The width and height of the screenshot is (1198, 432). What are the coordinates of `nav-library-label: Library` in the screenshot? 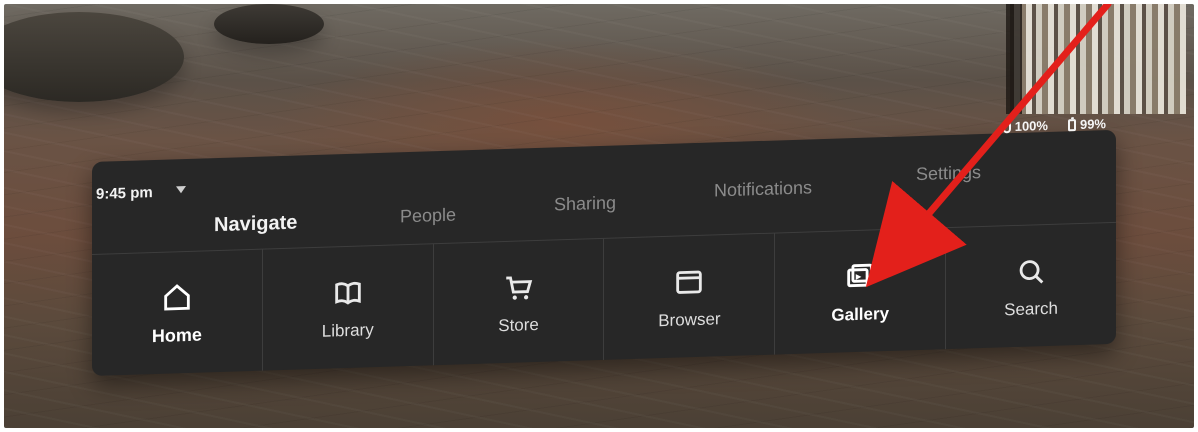 It's located at (347, 330).